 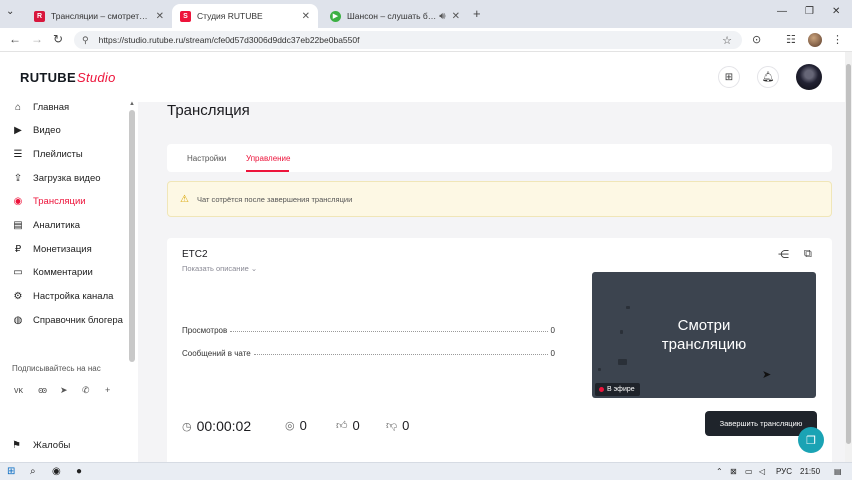 I want to click on sidebar-item-analytics: ▤ Аналитика, so click(x=46, y=225).